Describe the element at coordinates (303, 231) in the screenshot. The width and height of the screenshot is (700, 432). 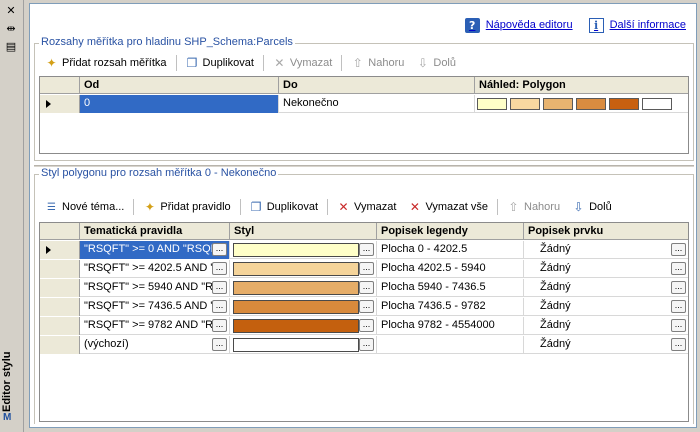
I see `column-header-style: Styl` at that location.